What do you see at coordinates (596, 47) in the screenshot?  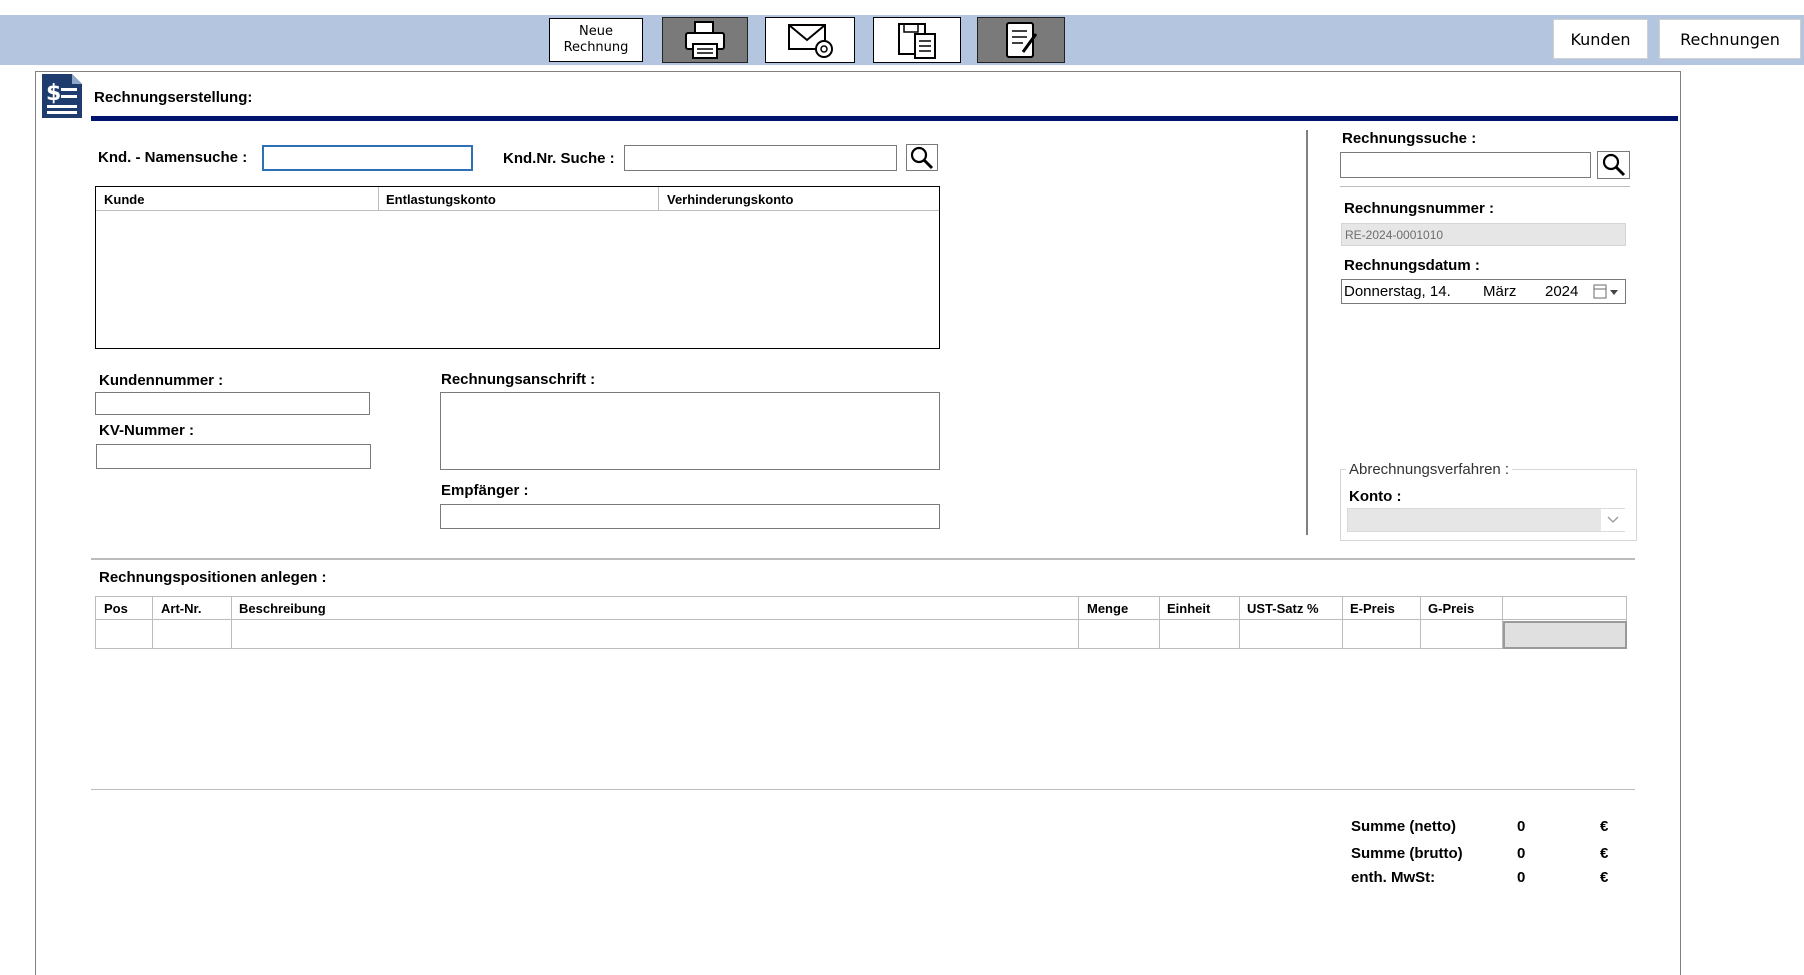 I see `new-invoice-label-line2: Rechnung` at bounding box center [596, 47].